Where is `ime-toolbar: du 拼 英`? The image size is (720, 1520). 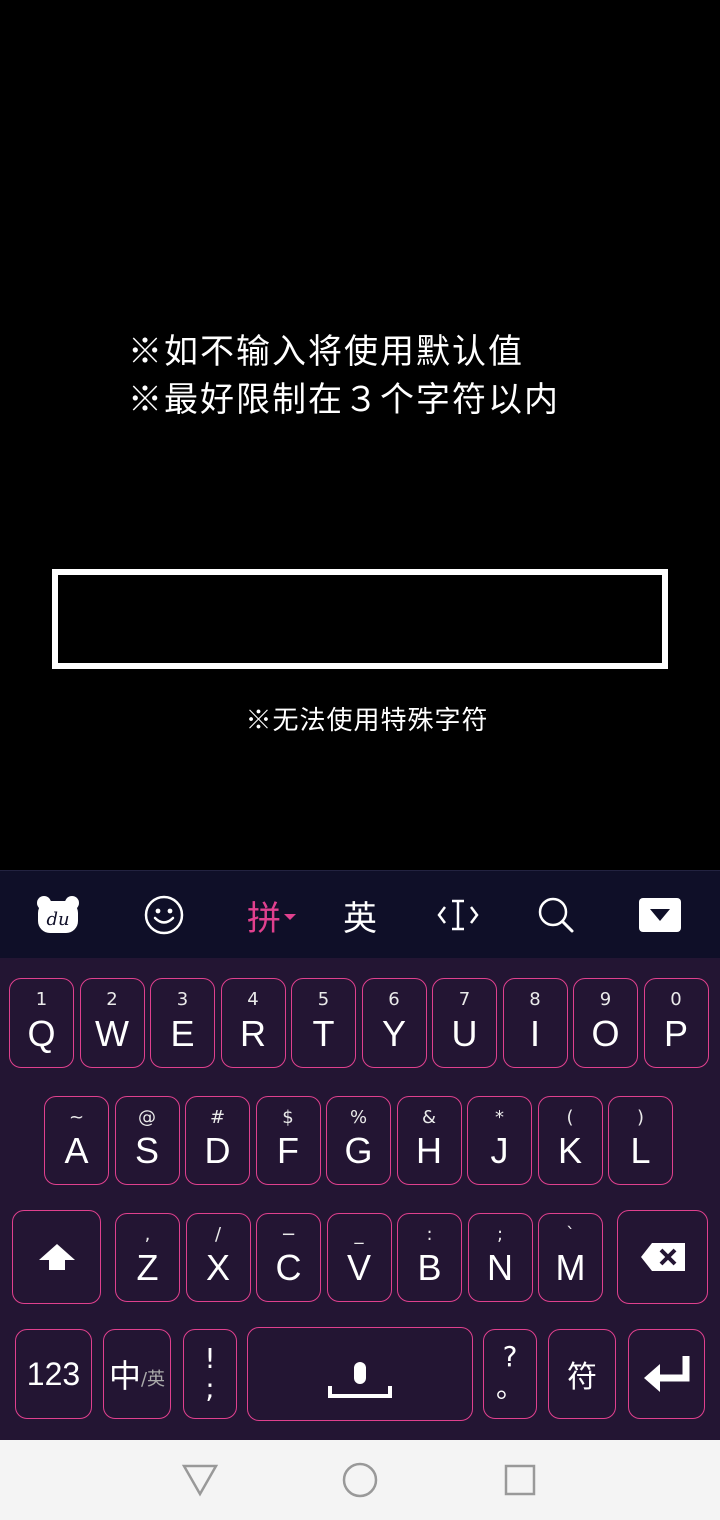 ime-toolbar: du 拼 英 is located at coordinates (360, 914).